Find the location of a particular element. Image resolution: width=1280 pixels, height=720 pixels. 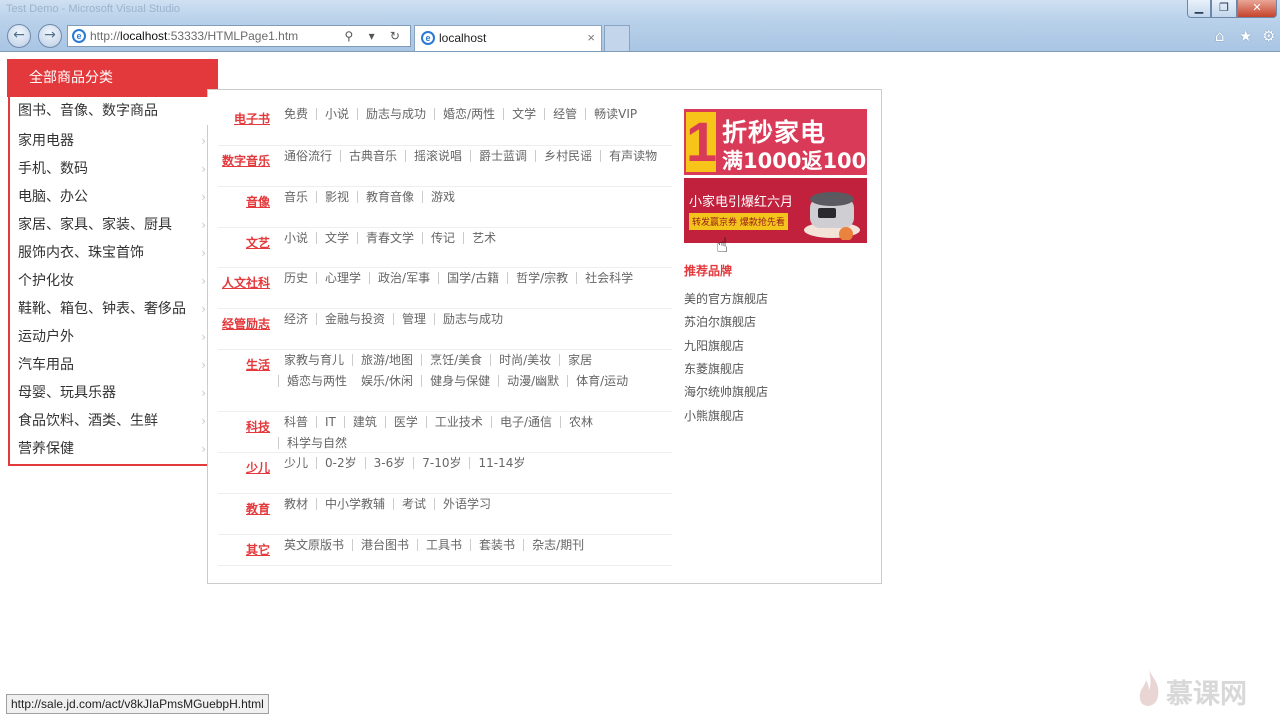

minimize-button: ▁ is located at coordinates (1199, 9).